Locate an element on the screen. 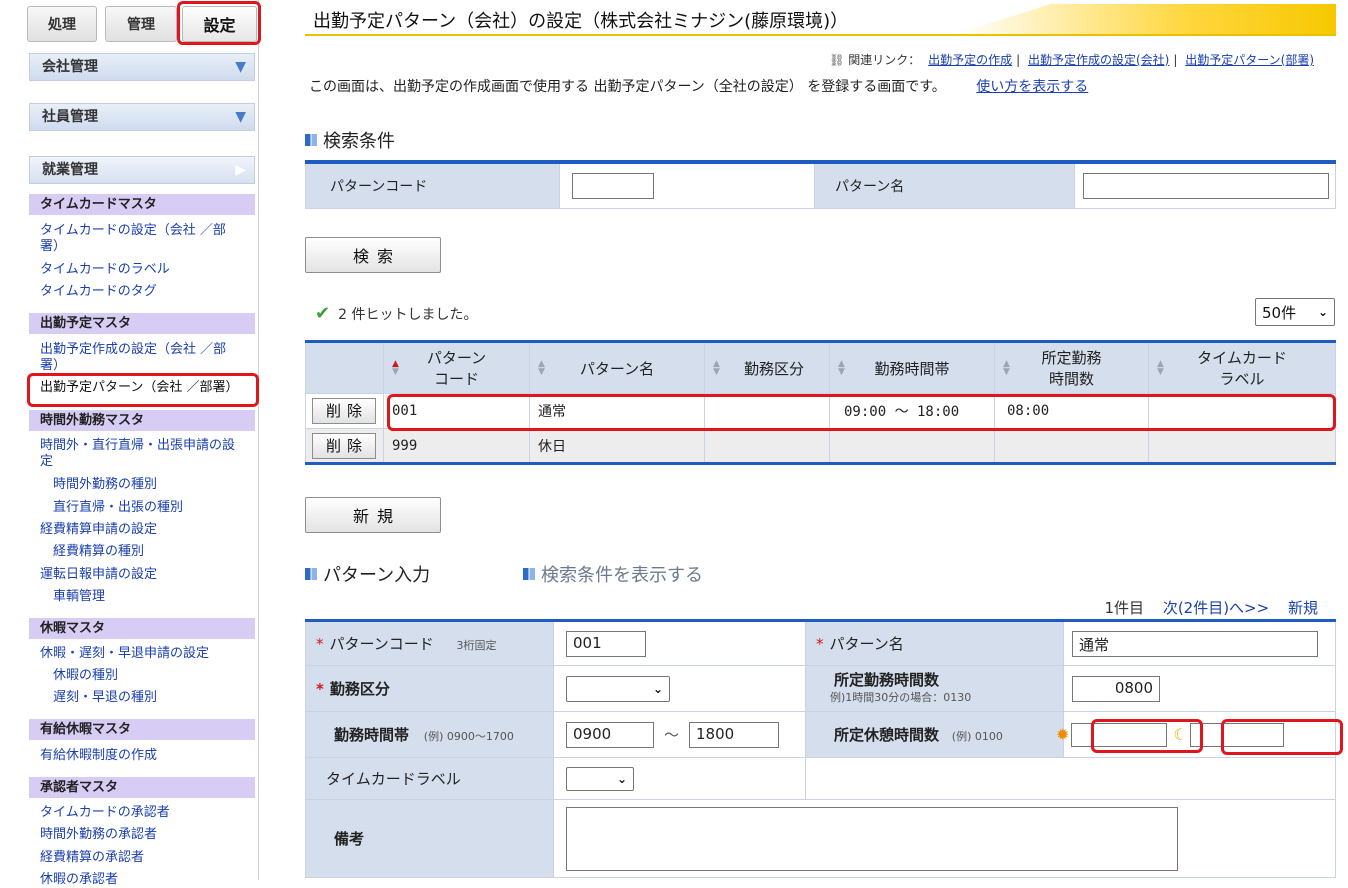  category-schedule-master: 出勤予定マスタ is located at coordinates (142, 323).